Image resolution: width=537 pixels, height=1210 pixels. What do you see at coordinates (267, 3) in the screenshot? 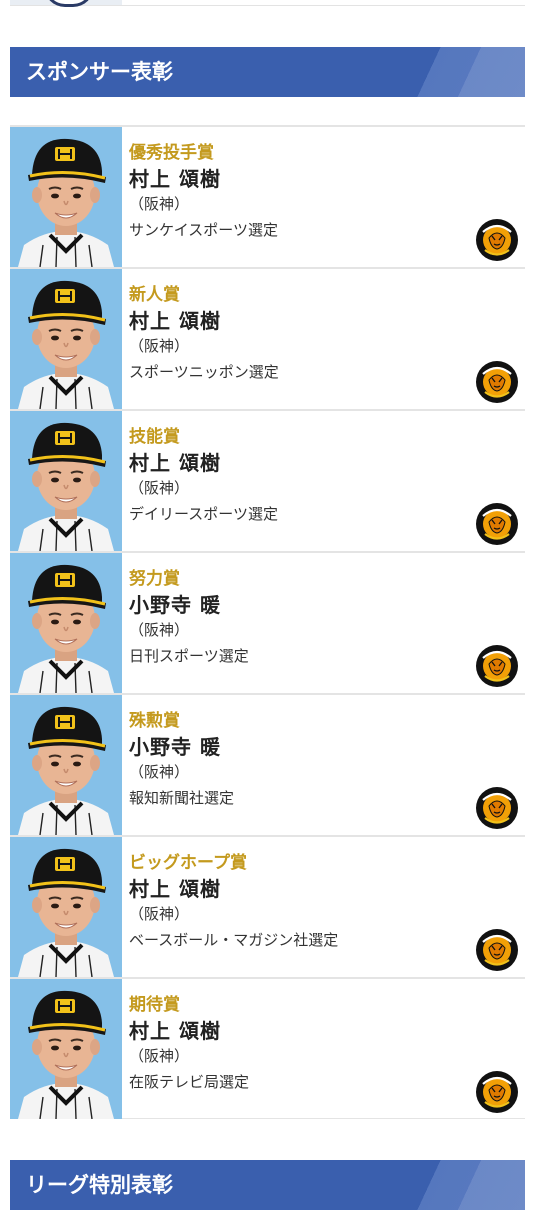
I see `previous-card-edge` at bounding box center [267, 3].